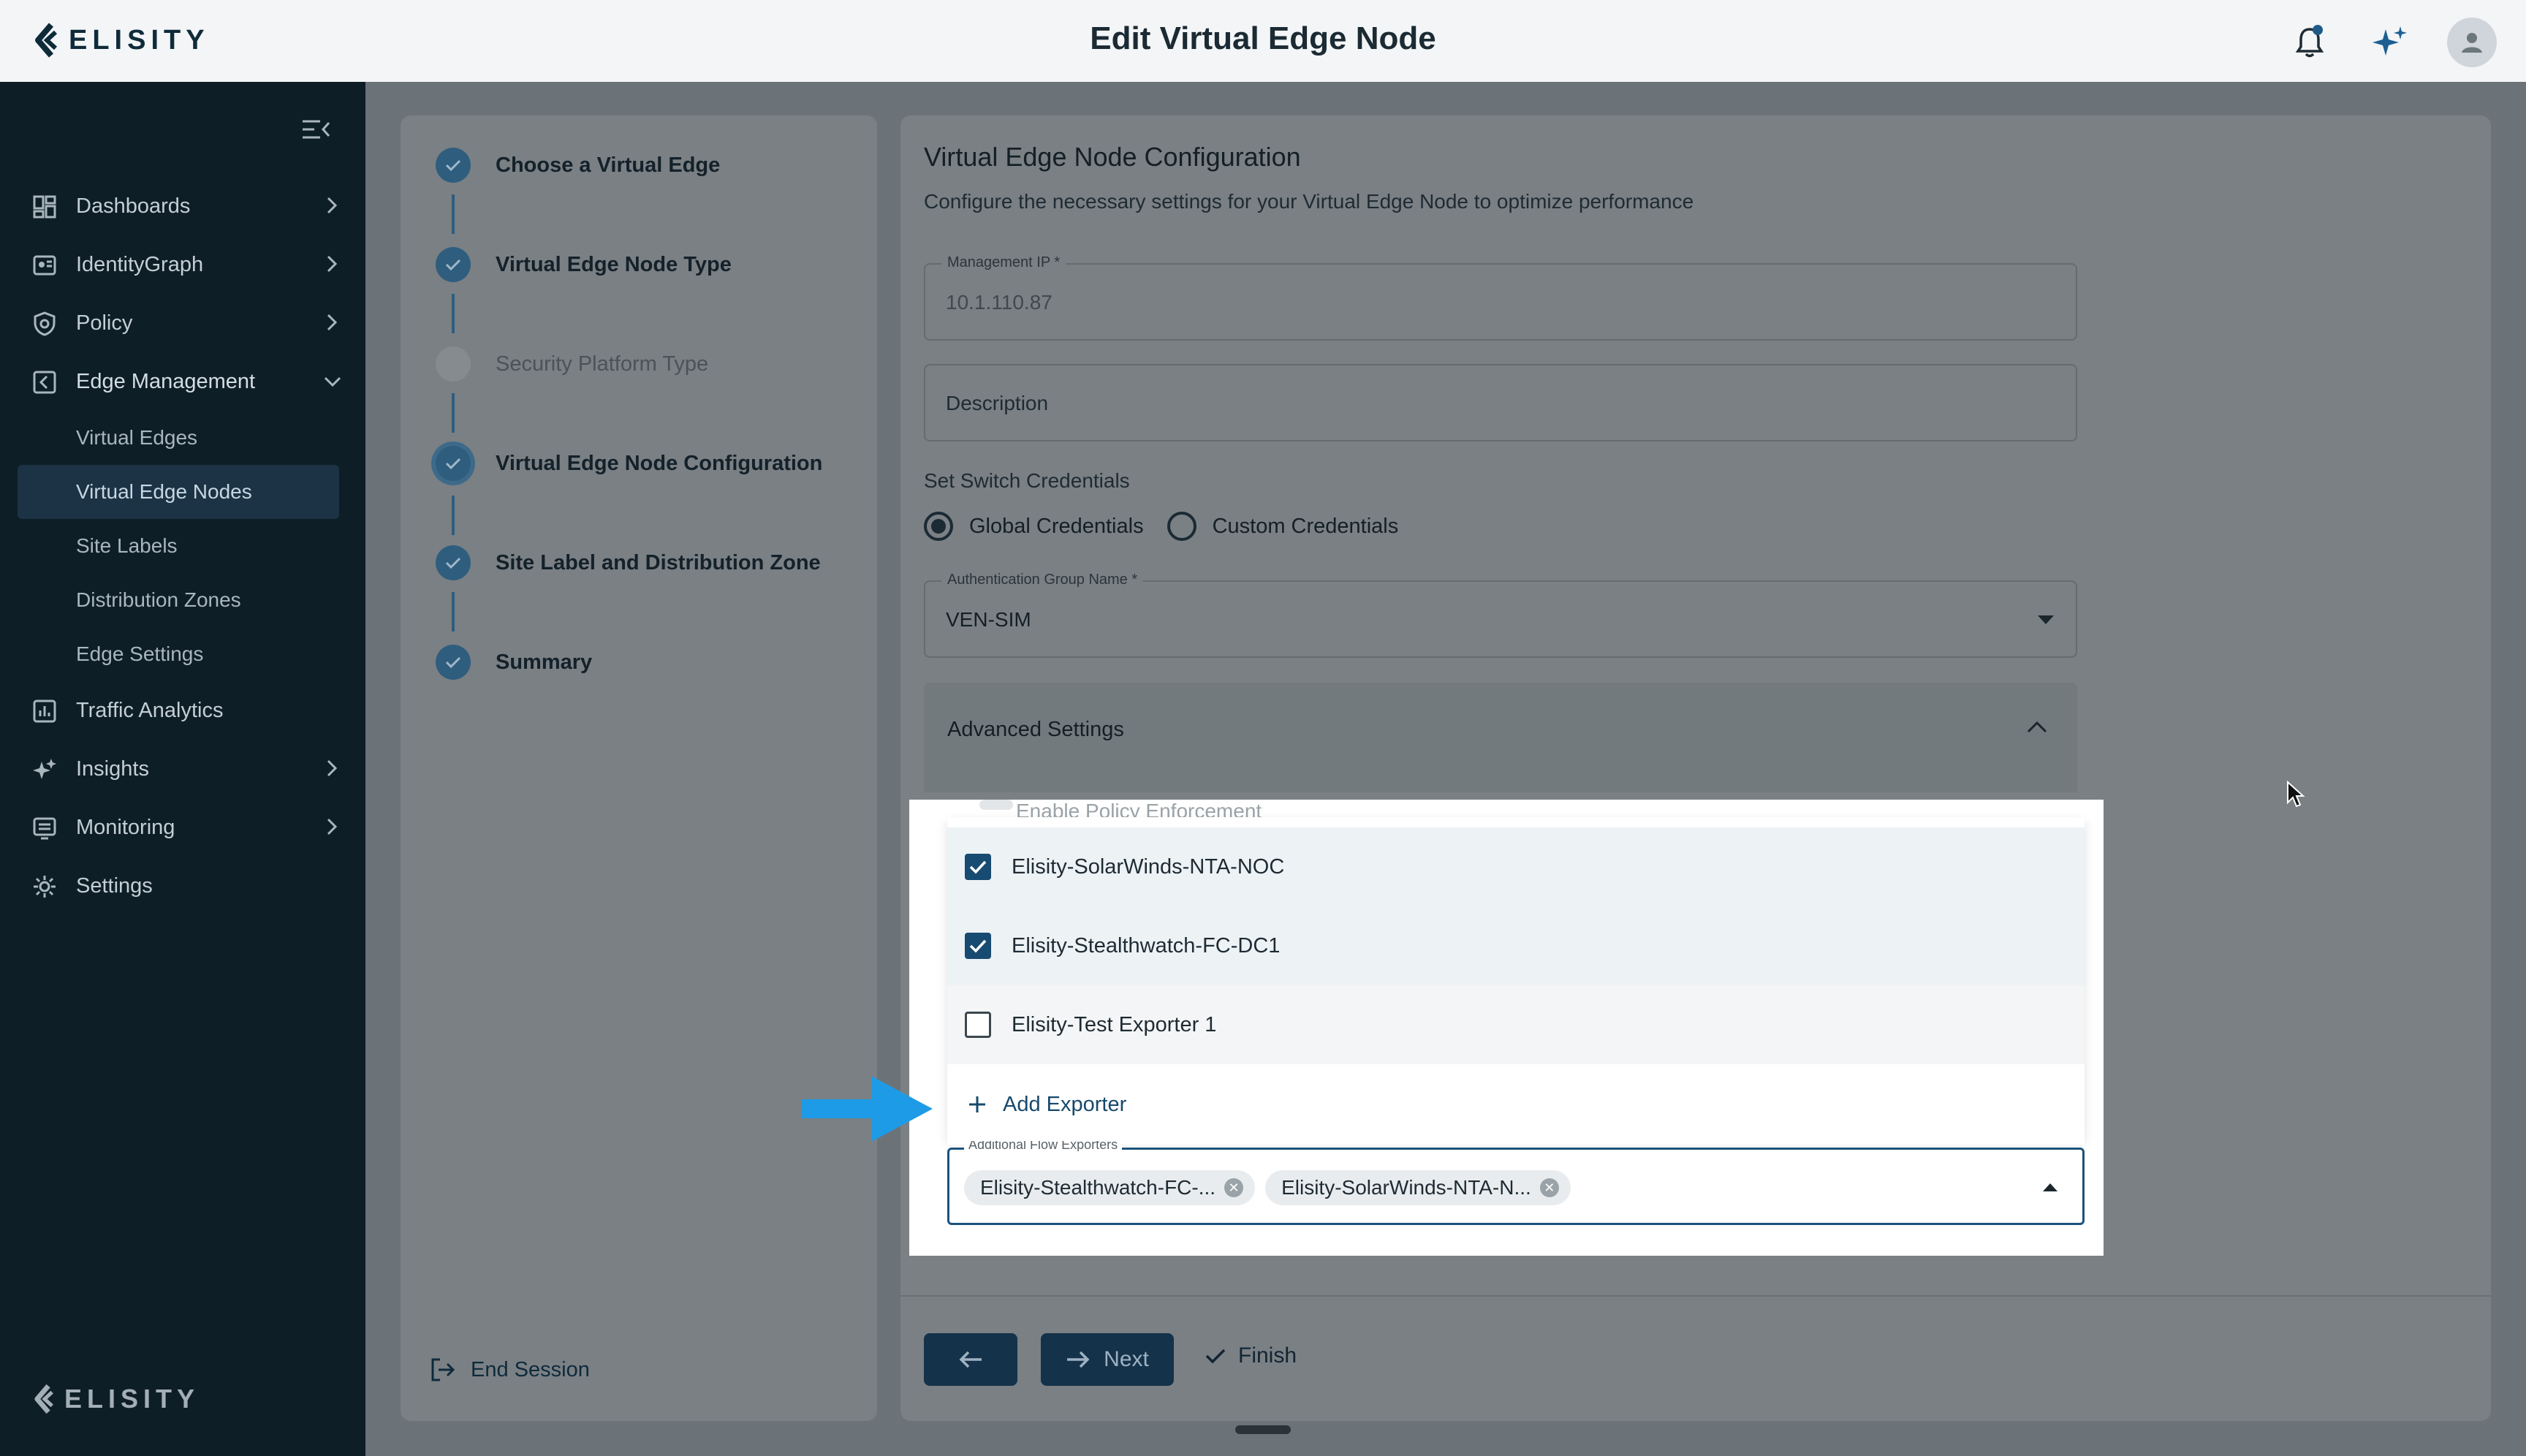 The height and width of the screenshot is (1456, 2526). Describe the element at coordinates (978, 1025) in the screenshot. I see `checkbox-unchecked-icon` at that location.